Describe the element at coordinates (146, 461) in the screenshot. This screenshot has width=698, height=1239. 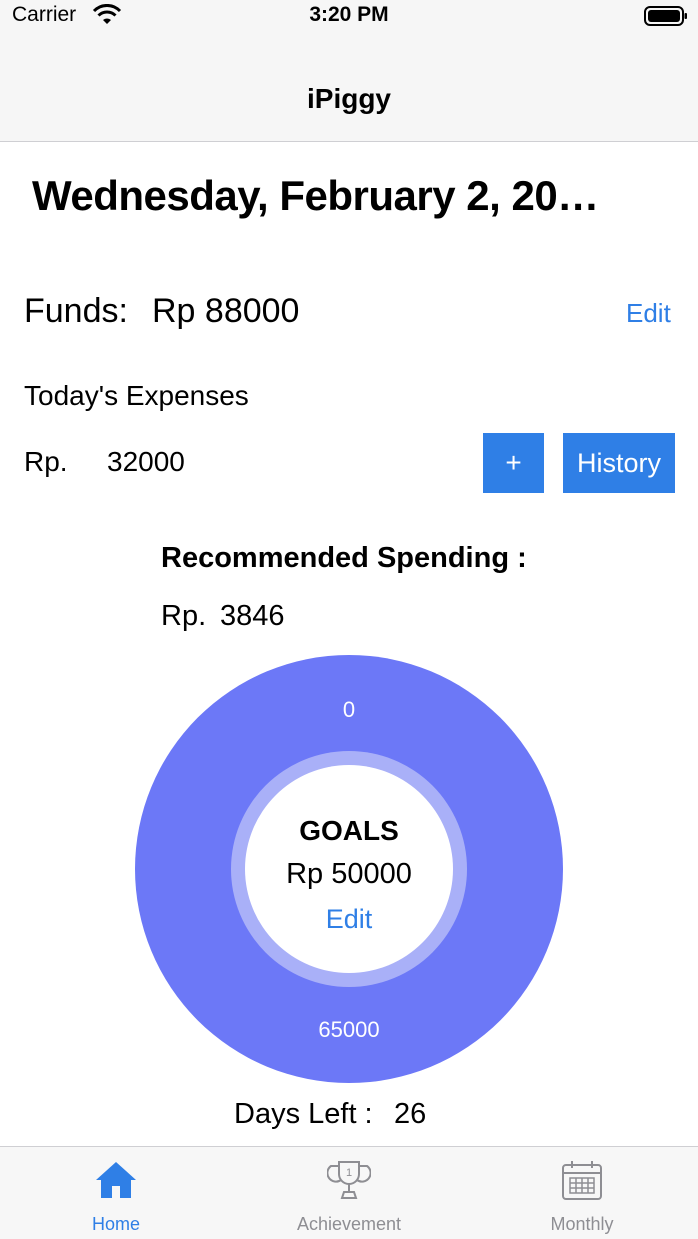
I see `expenses-value: 32000` at that location.